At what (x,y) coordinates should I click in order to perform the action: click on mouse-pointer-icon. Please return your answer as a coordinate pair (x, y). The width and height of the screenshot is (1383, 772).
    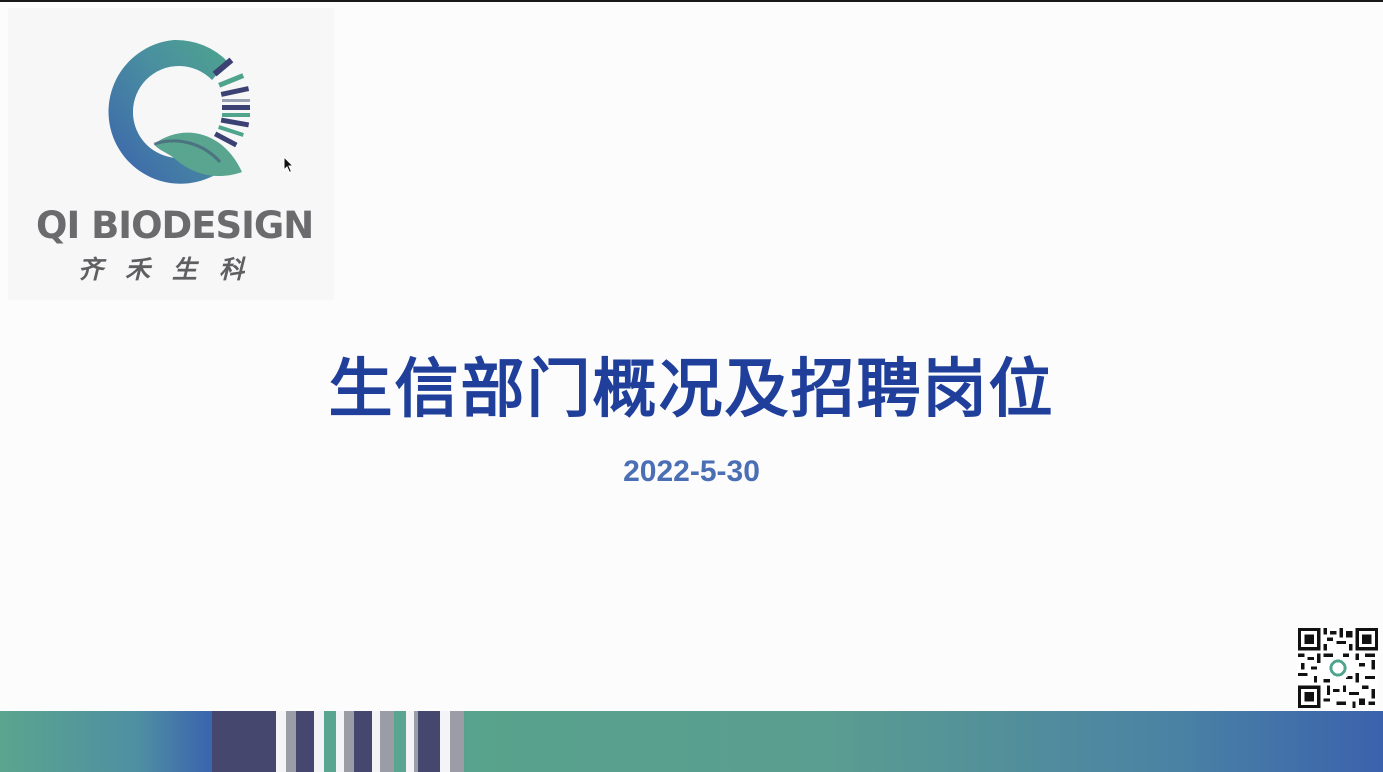
    Looking at the image, I should click on (289, 165).